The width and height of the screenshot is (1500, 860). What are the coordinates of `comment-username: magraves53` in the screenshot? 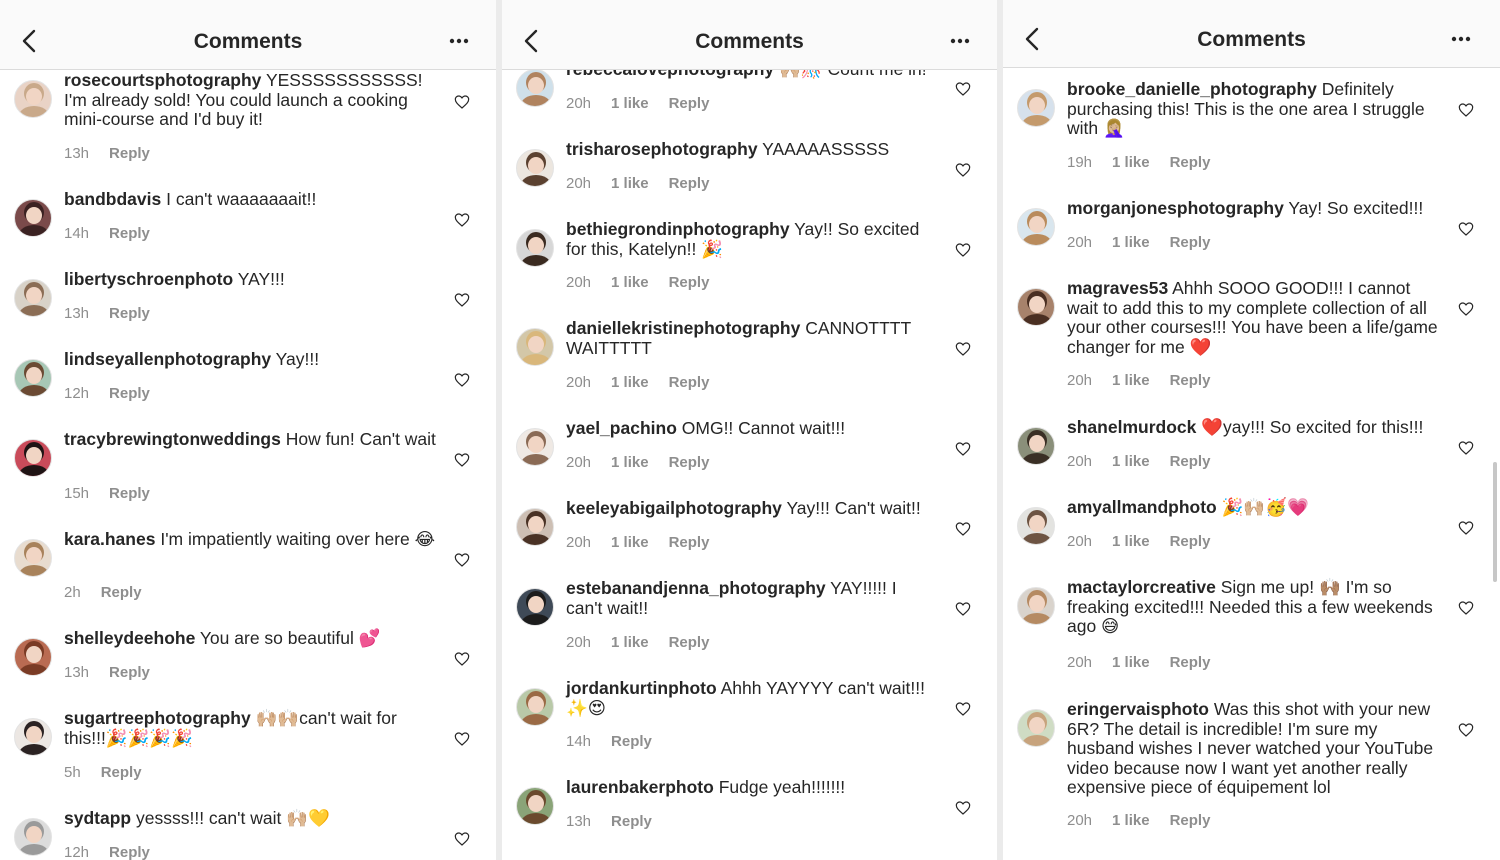 It's located at (1117, 288).